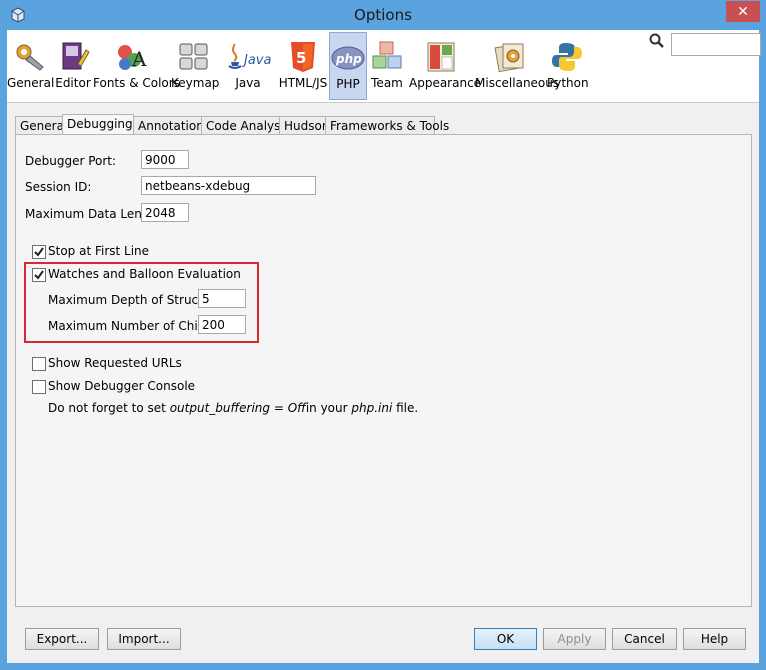  Describe the element at coordinates (139, 59) in the screenshot. I see `svg-text: A` at that location.